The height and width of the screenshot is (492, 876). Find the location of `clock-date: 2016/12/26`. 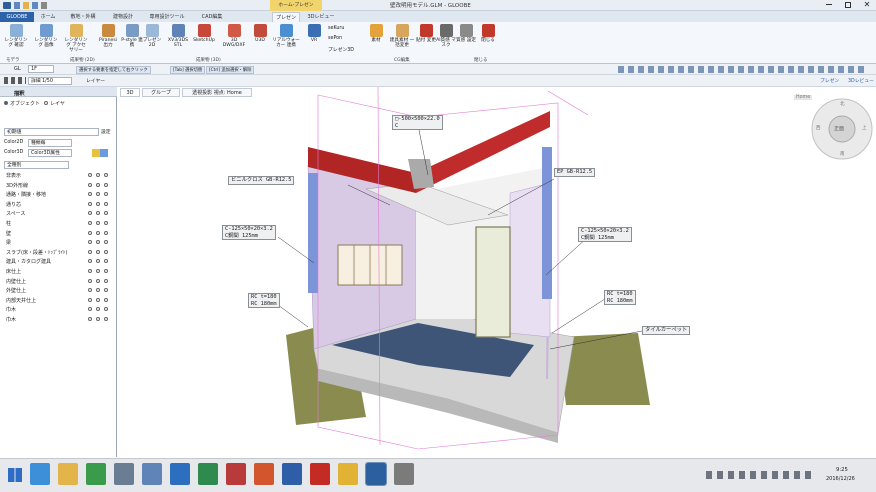

clock-date: 2016/12/26 is located at coordinates (840, 479).